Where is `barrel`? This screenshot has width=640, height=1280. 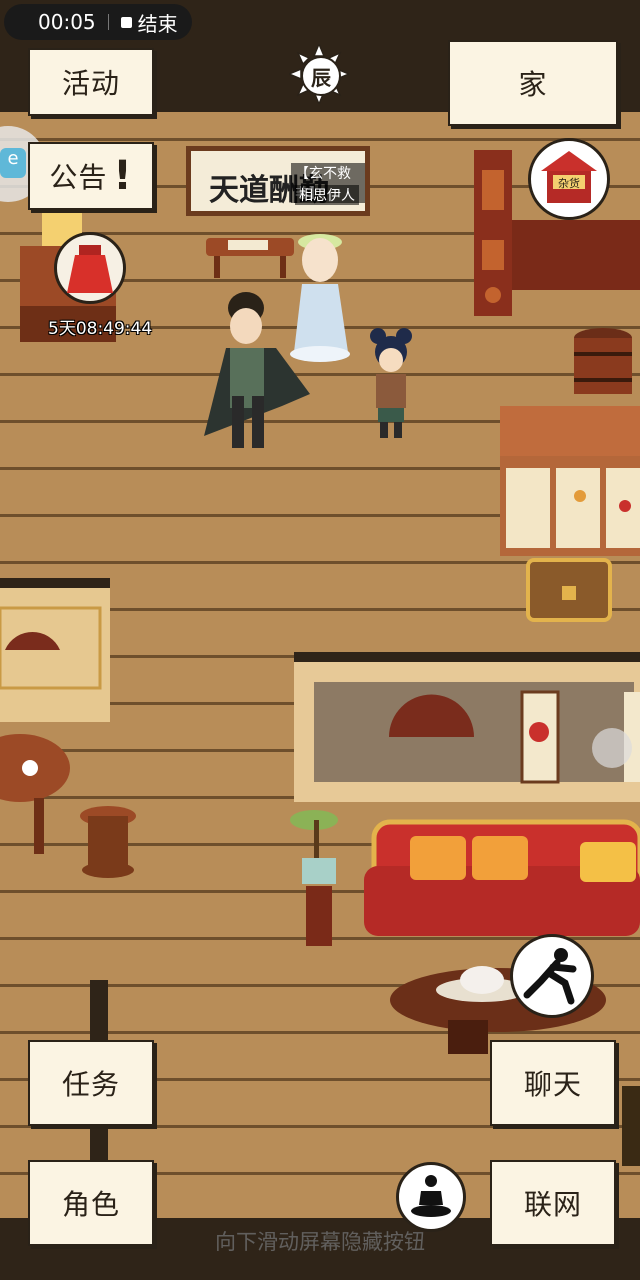
barrel is located at coordinates (603, 364).